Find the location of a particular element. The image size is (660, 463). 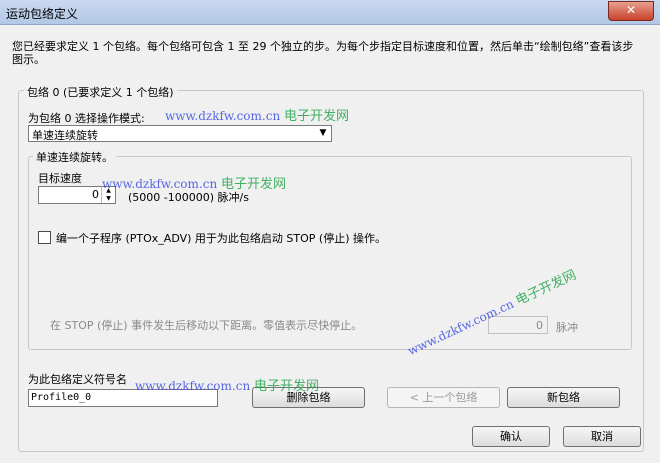

cancel-button: 取消 is located at coordinates (602, 436).